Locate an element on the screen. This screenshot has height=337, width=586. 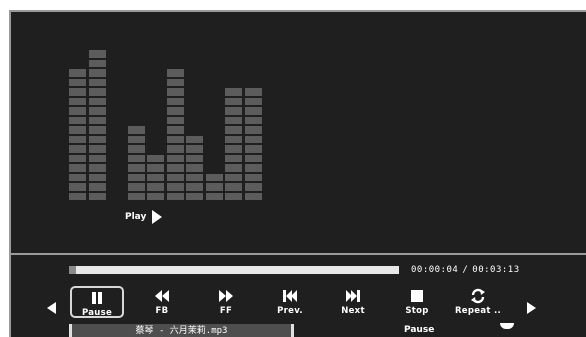
scroll-right-icon is located at coordinates (531, 308).